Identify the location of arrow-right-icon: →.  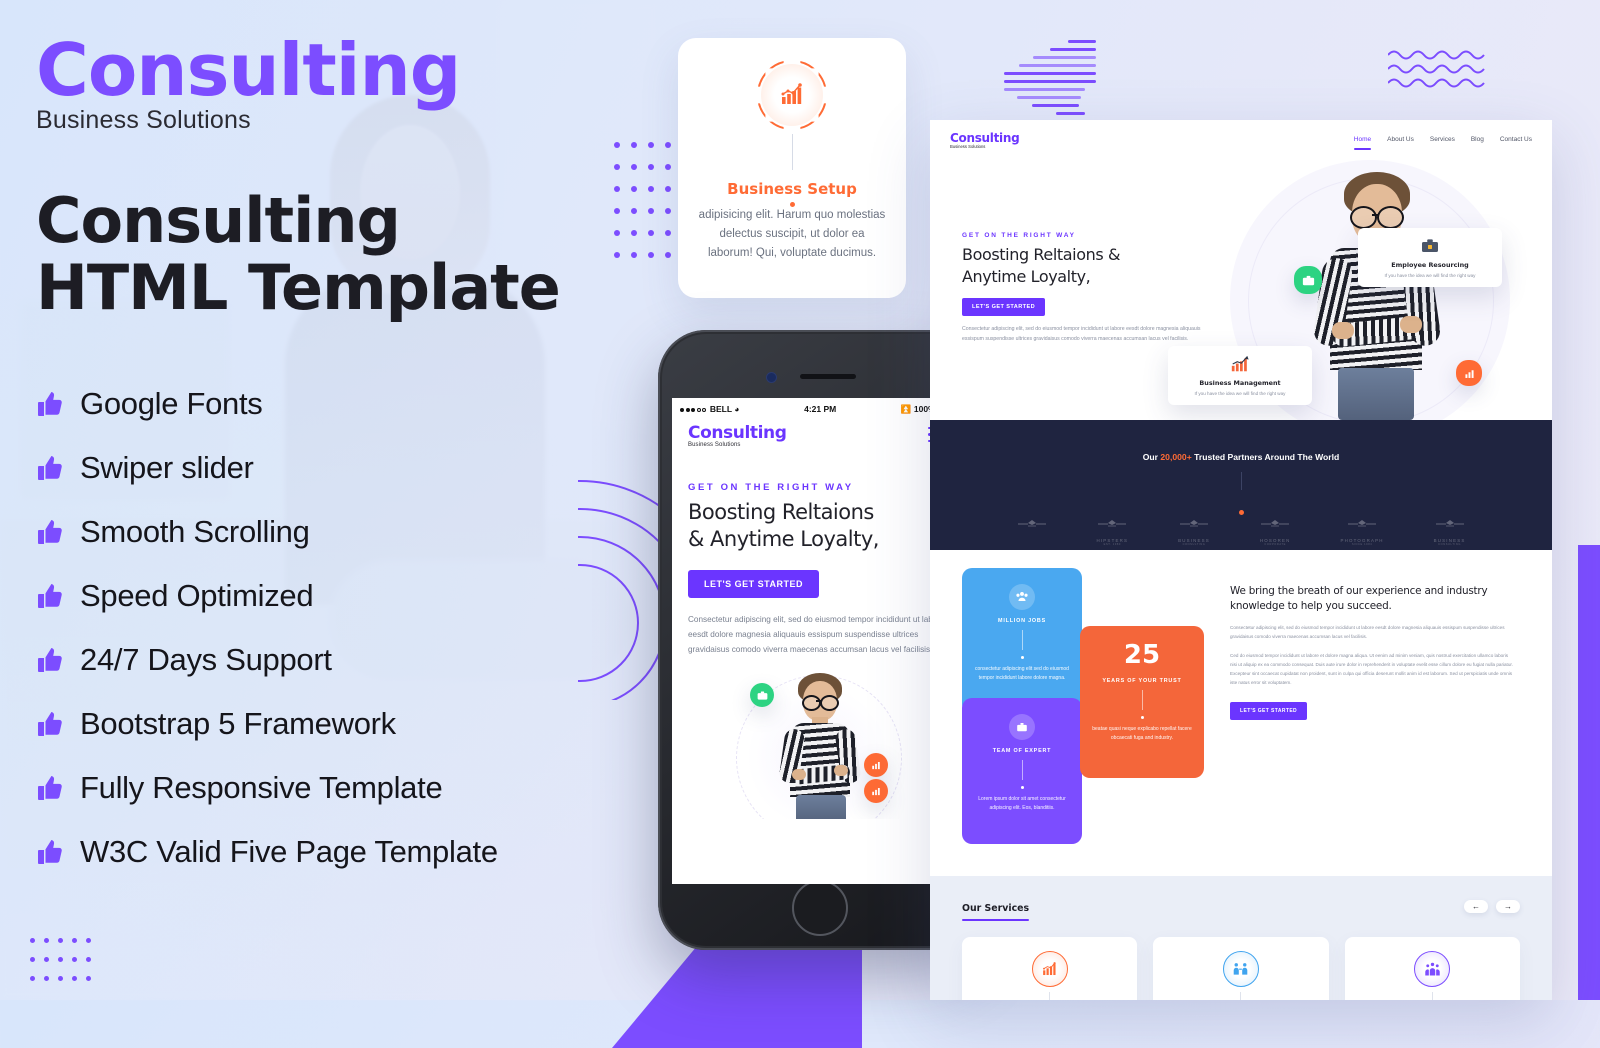
(1508, 906).